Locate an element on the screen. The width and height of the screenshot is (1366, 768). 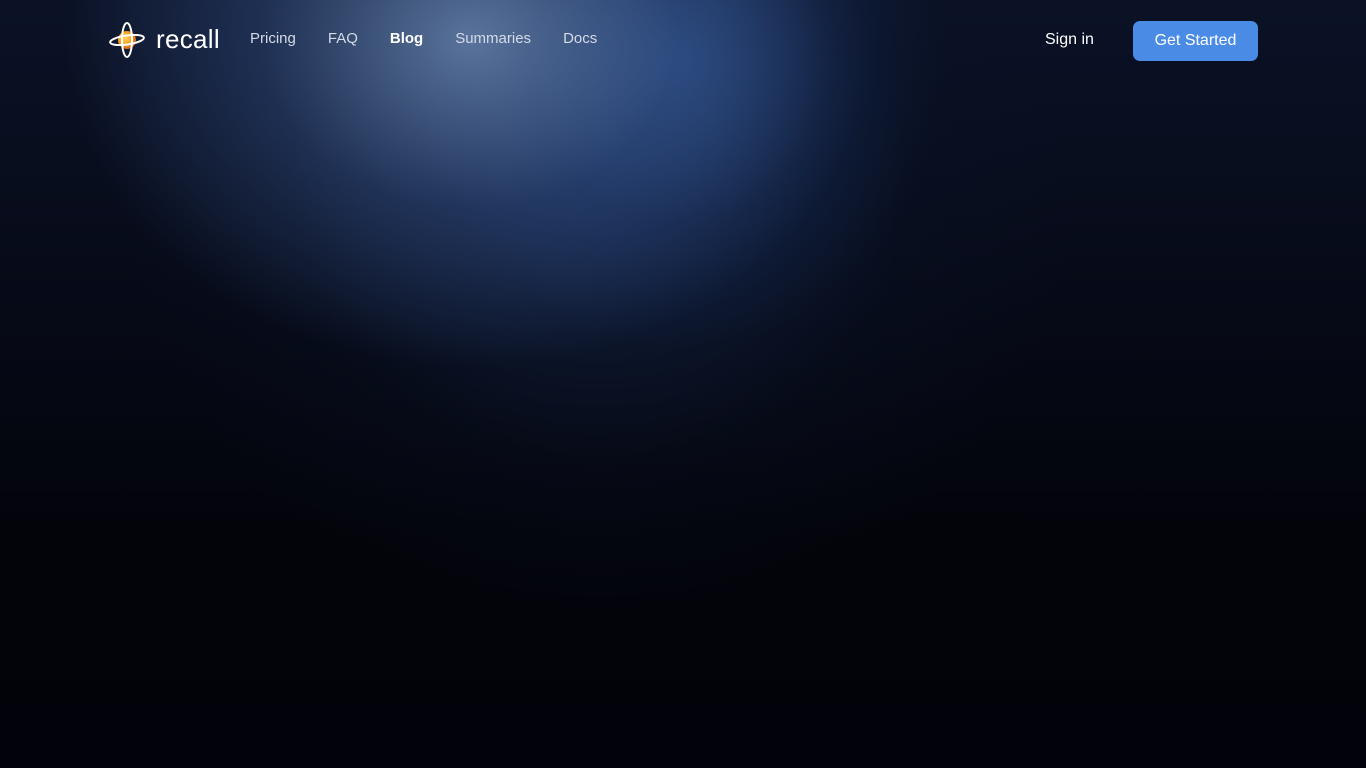
nav-link-pricing: Pricing is located at coordinates (273, 39).